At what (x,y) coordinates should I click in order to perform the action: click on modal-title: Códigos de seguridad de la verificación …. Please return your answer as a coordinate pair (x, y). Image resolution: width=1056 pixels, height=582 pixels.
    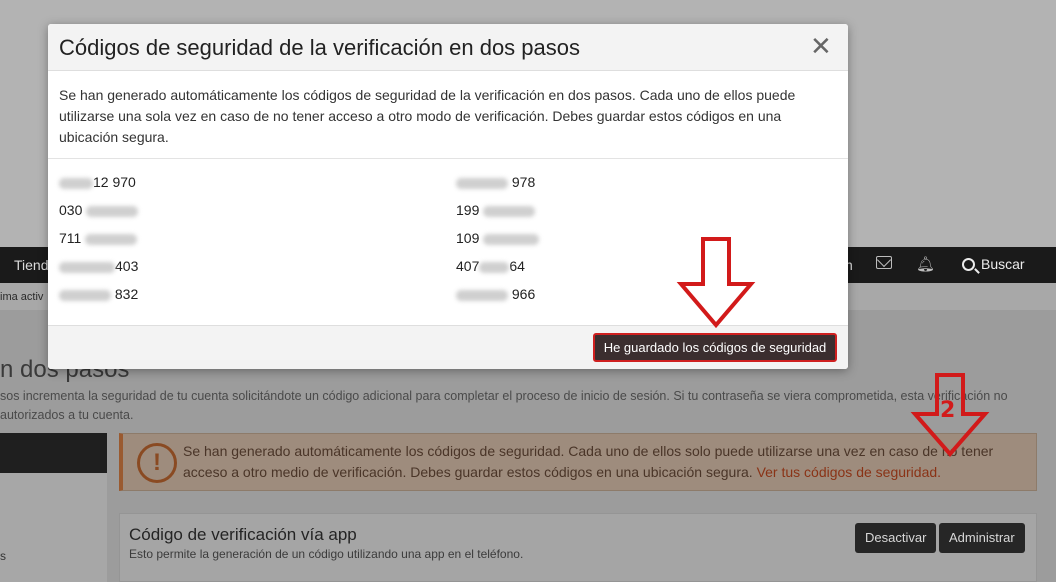
    Looking at the image, I should click on (319, 47).